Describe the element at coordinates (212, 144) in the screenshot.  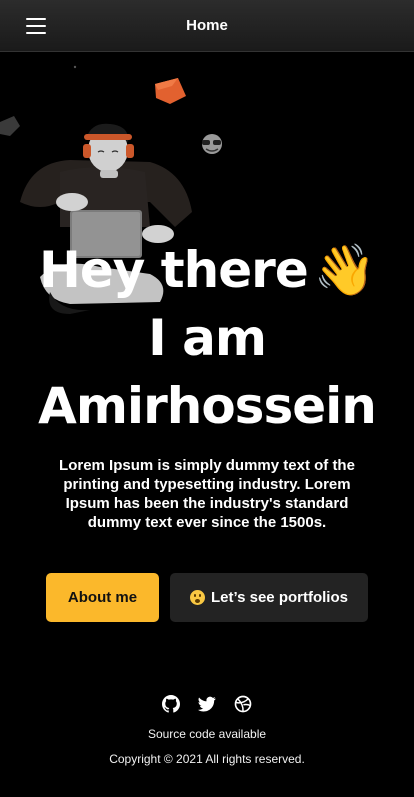
I see `sunglasses-emoji-graphic` at that location.